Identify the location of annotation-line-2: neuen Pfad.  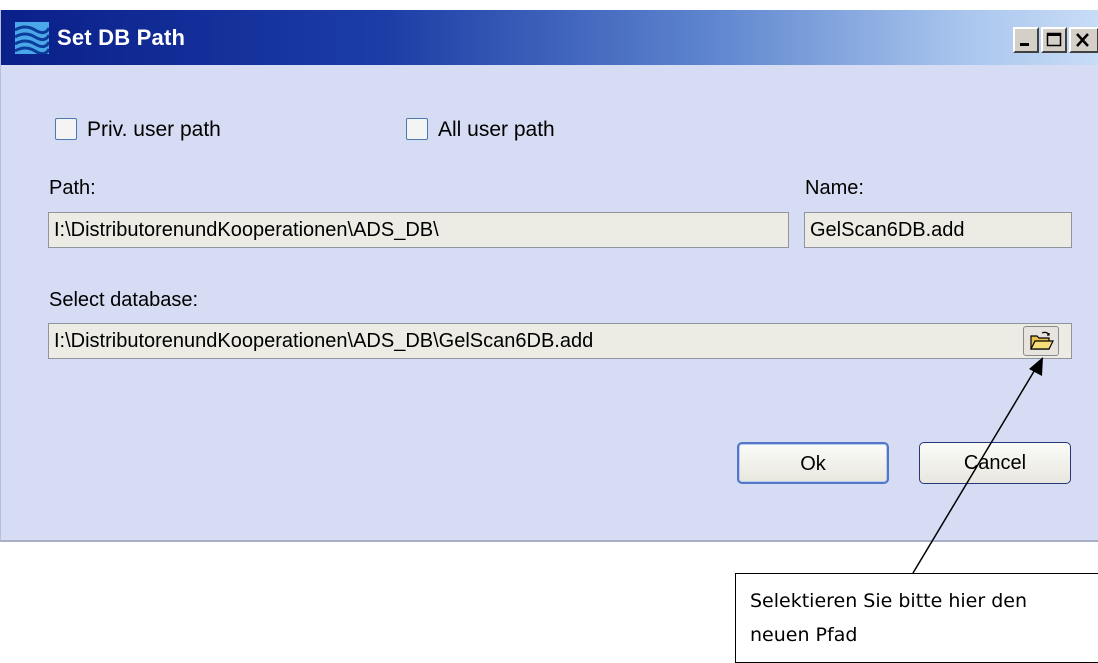
(804, 635).